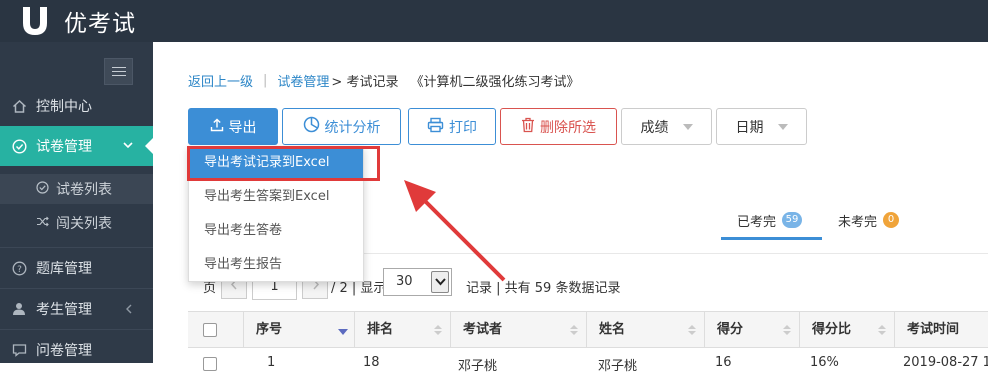 The width and height of the screenshot is (988, 374). Describe the element at coordinates (751, 330) in the screenshot. I see `column-header-score: 得分` at that location.